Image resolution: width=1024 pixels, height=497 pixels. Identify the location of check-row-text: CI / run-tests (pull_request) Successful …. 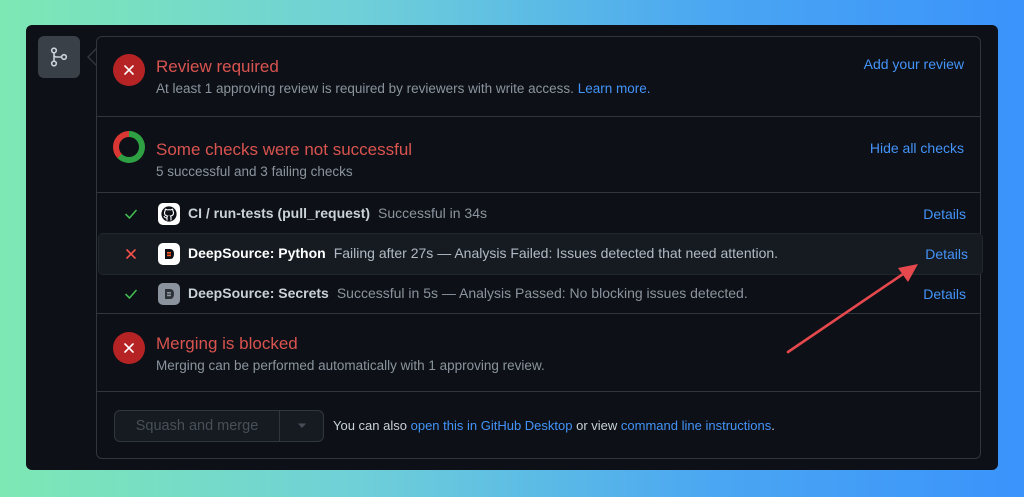
(337, 213).